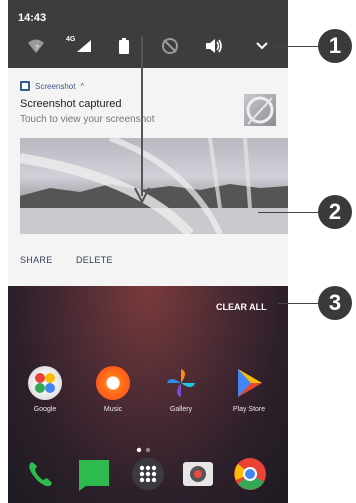 Image resolution: width=356 pixels, height=503 pixels. What do you see at coordinates (94, 474) in the screenshot?
I see `messages-icon` at bounding box center [94, 474].